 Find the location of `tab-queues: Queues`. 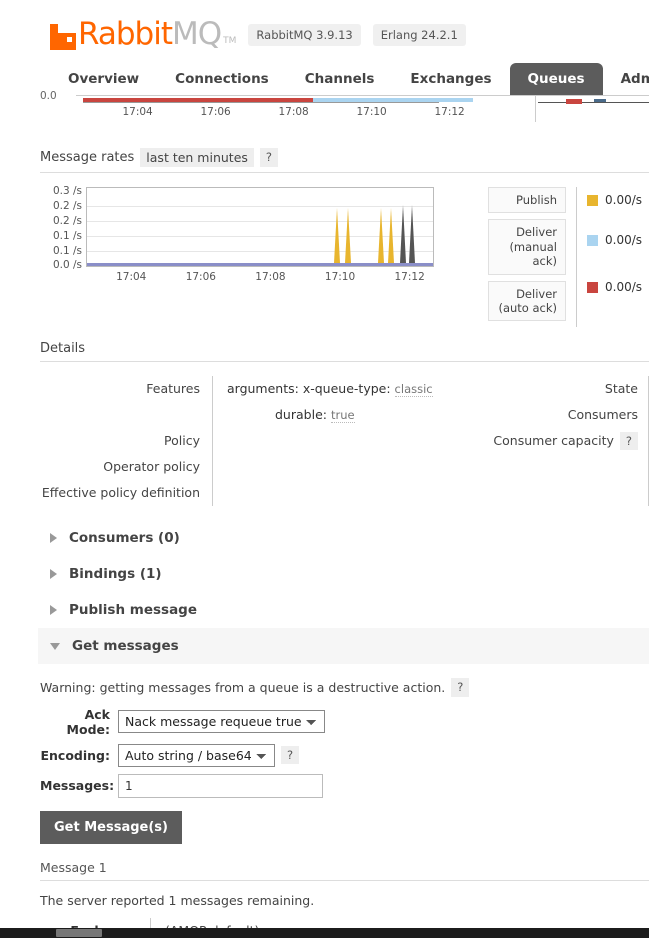

tab-queues: Queues is located at coordinates (556, 79).